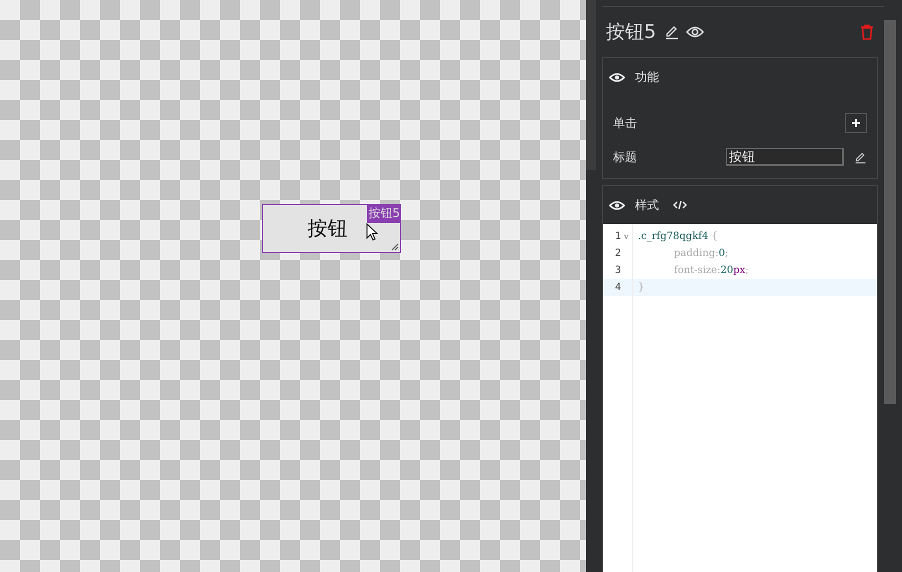 The height and width of the screenshot is (572, 902). What do you see at coordinates (372, 232) in the screenshot?
I see `cursor-icon` at bounding box center [372, 232].